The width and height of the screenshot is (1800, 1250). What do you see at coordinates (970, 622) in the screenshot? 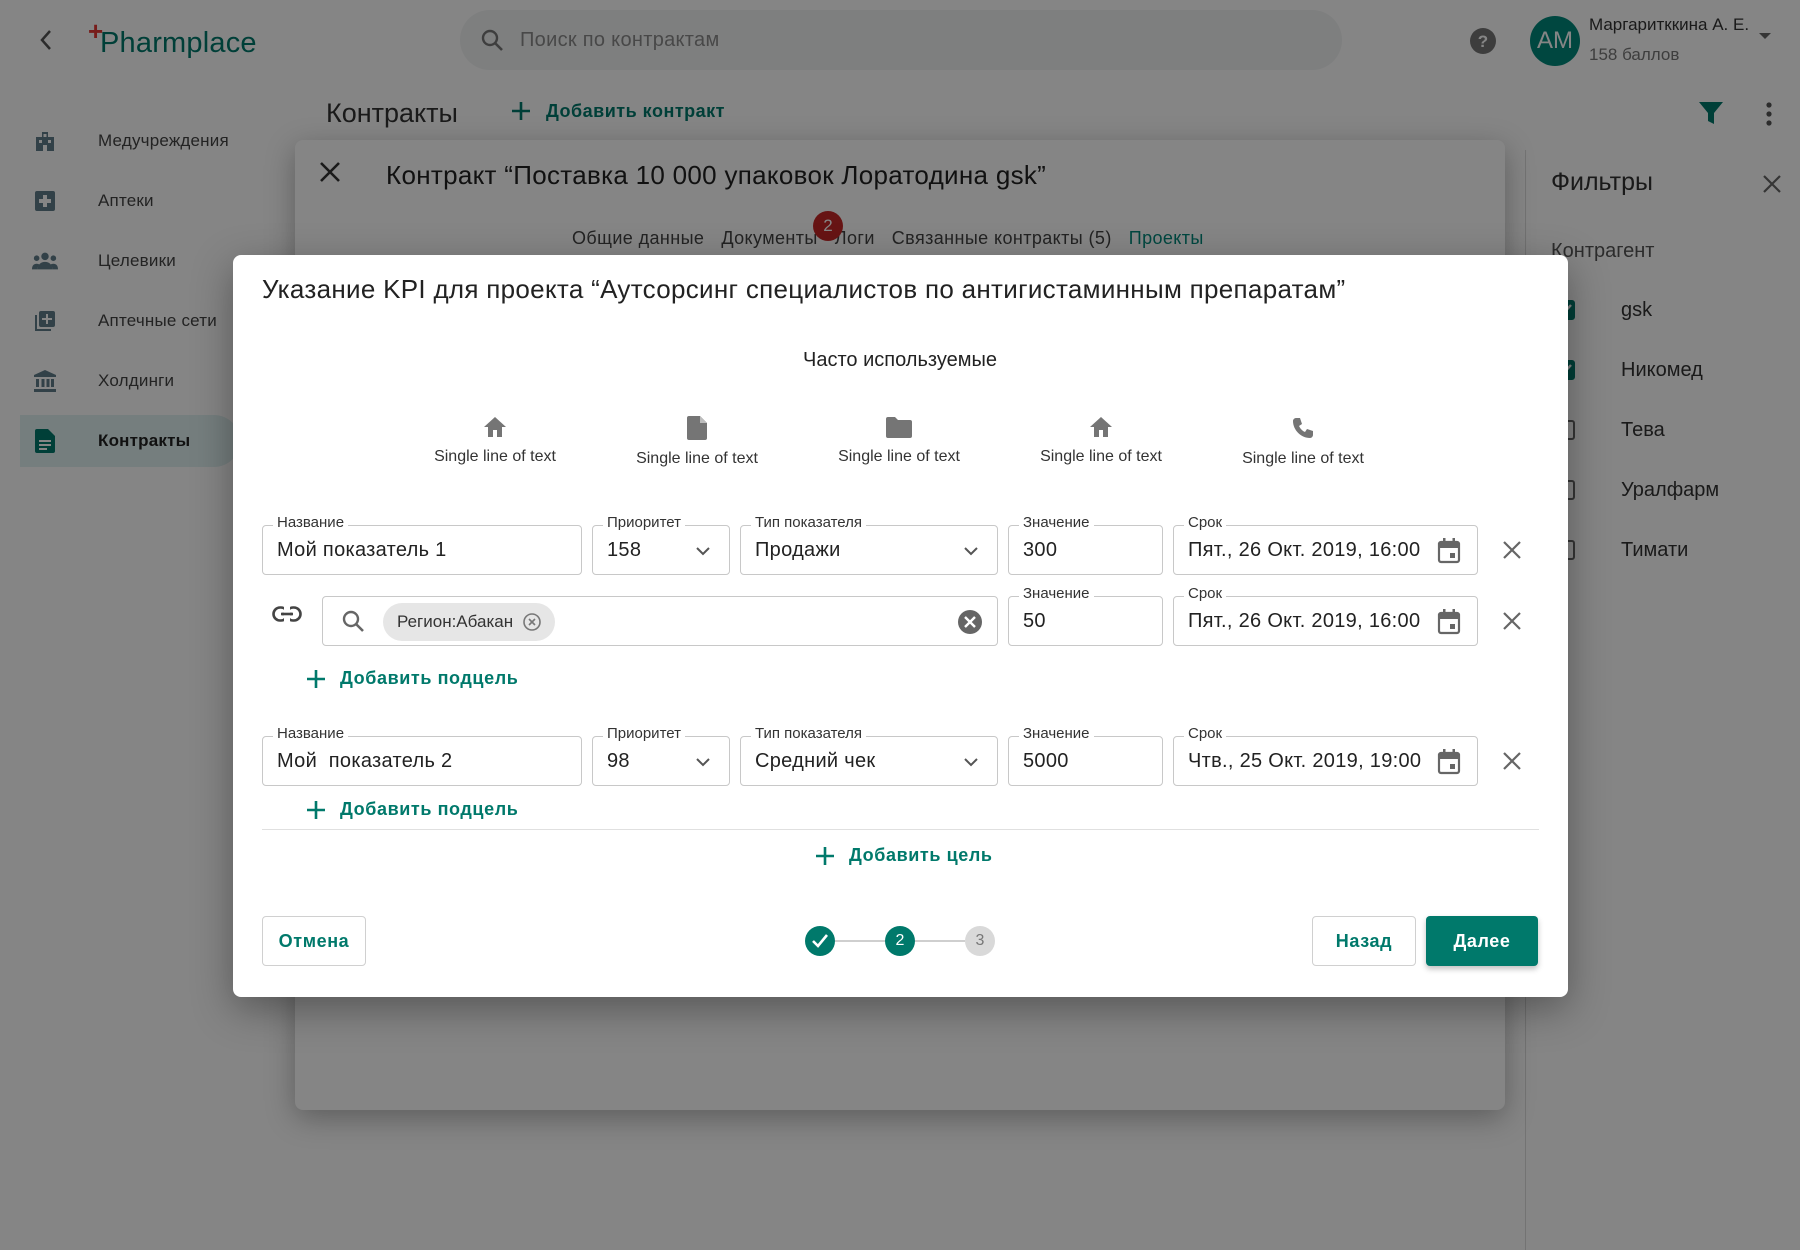
I see `clear-icon` at bounding box center [970, 622].